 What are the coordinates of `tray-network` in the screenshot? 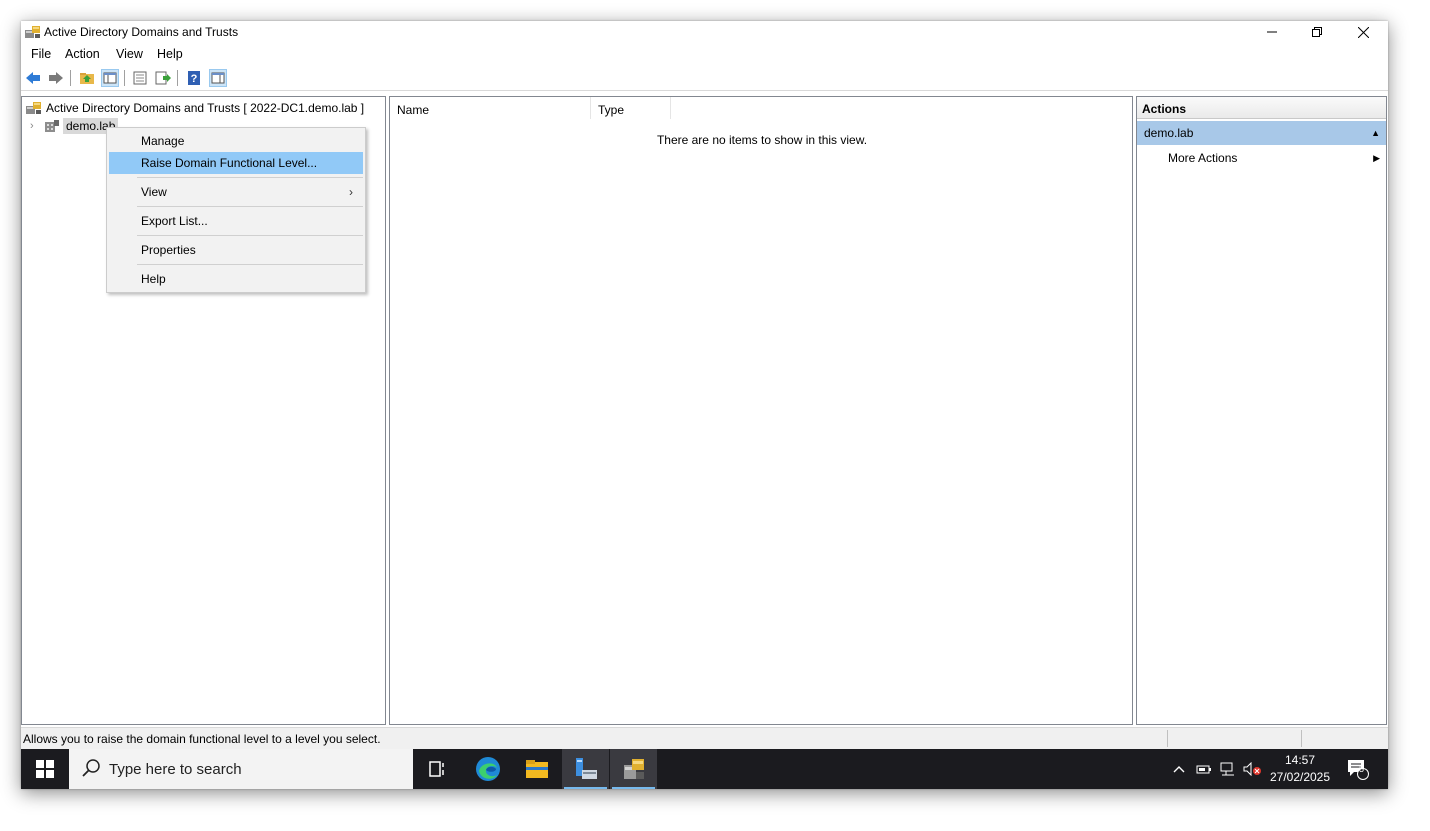 It's located at (1228, 769).